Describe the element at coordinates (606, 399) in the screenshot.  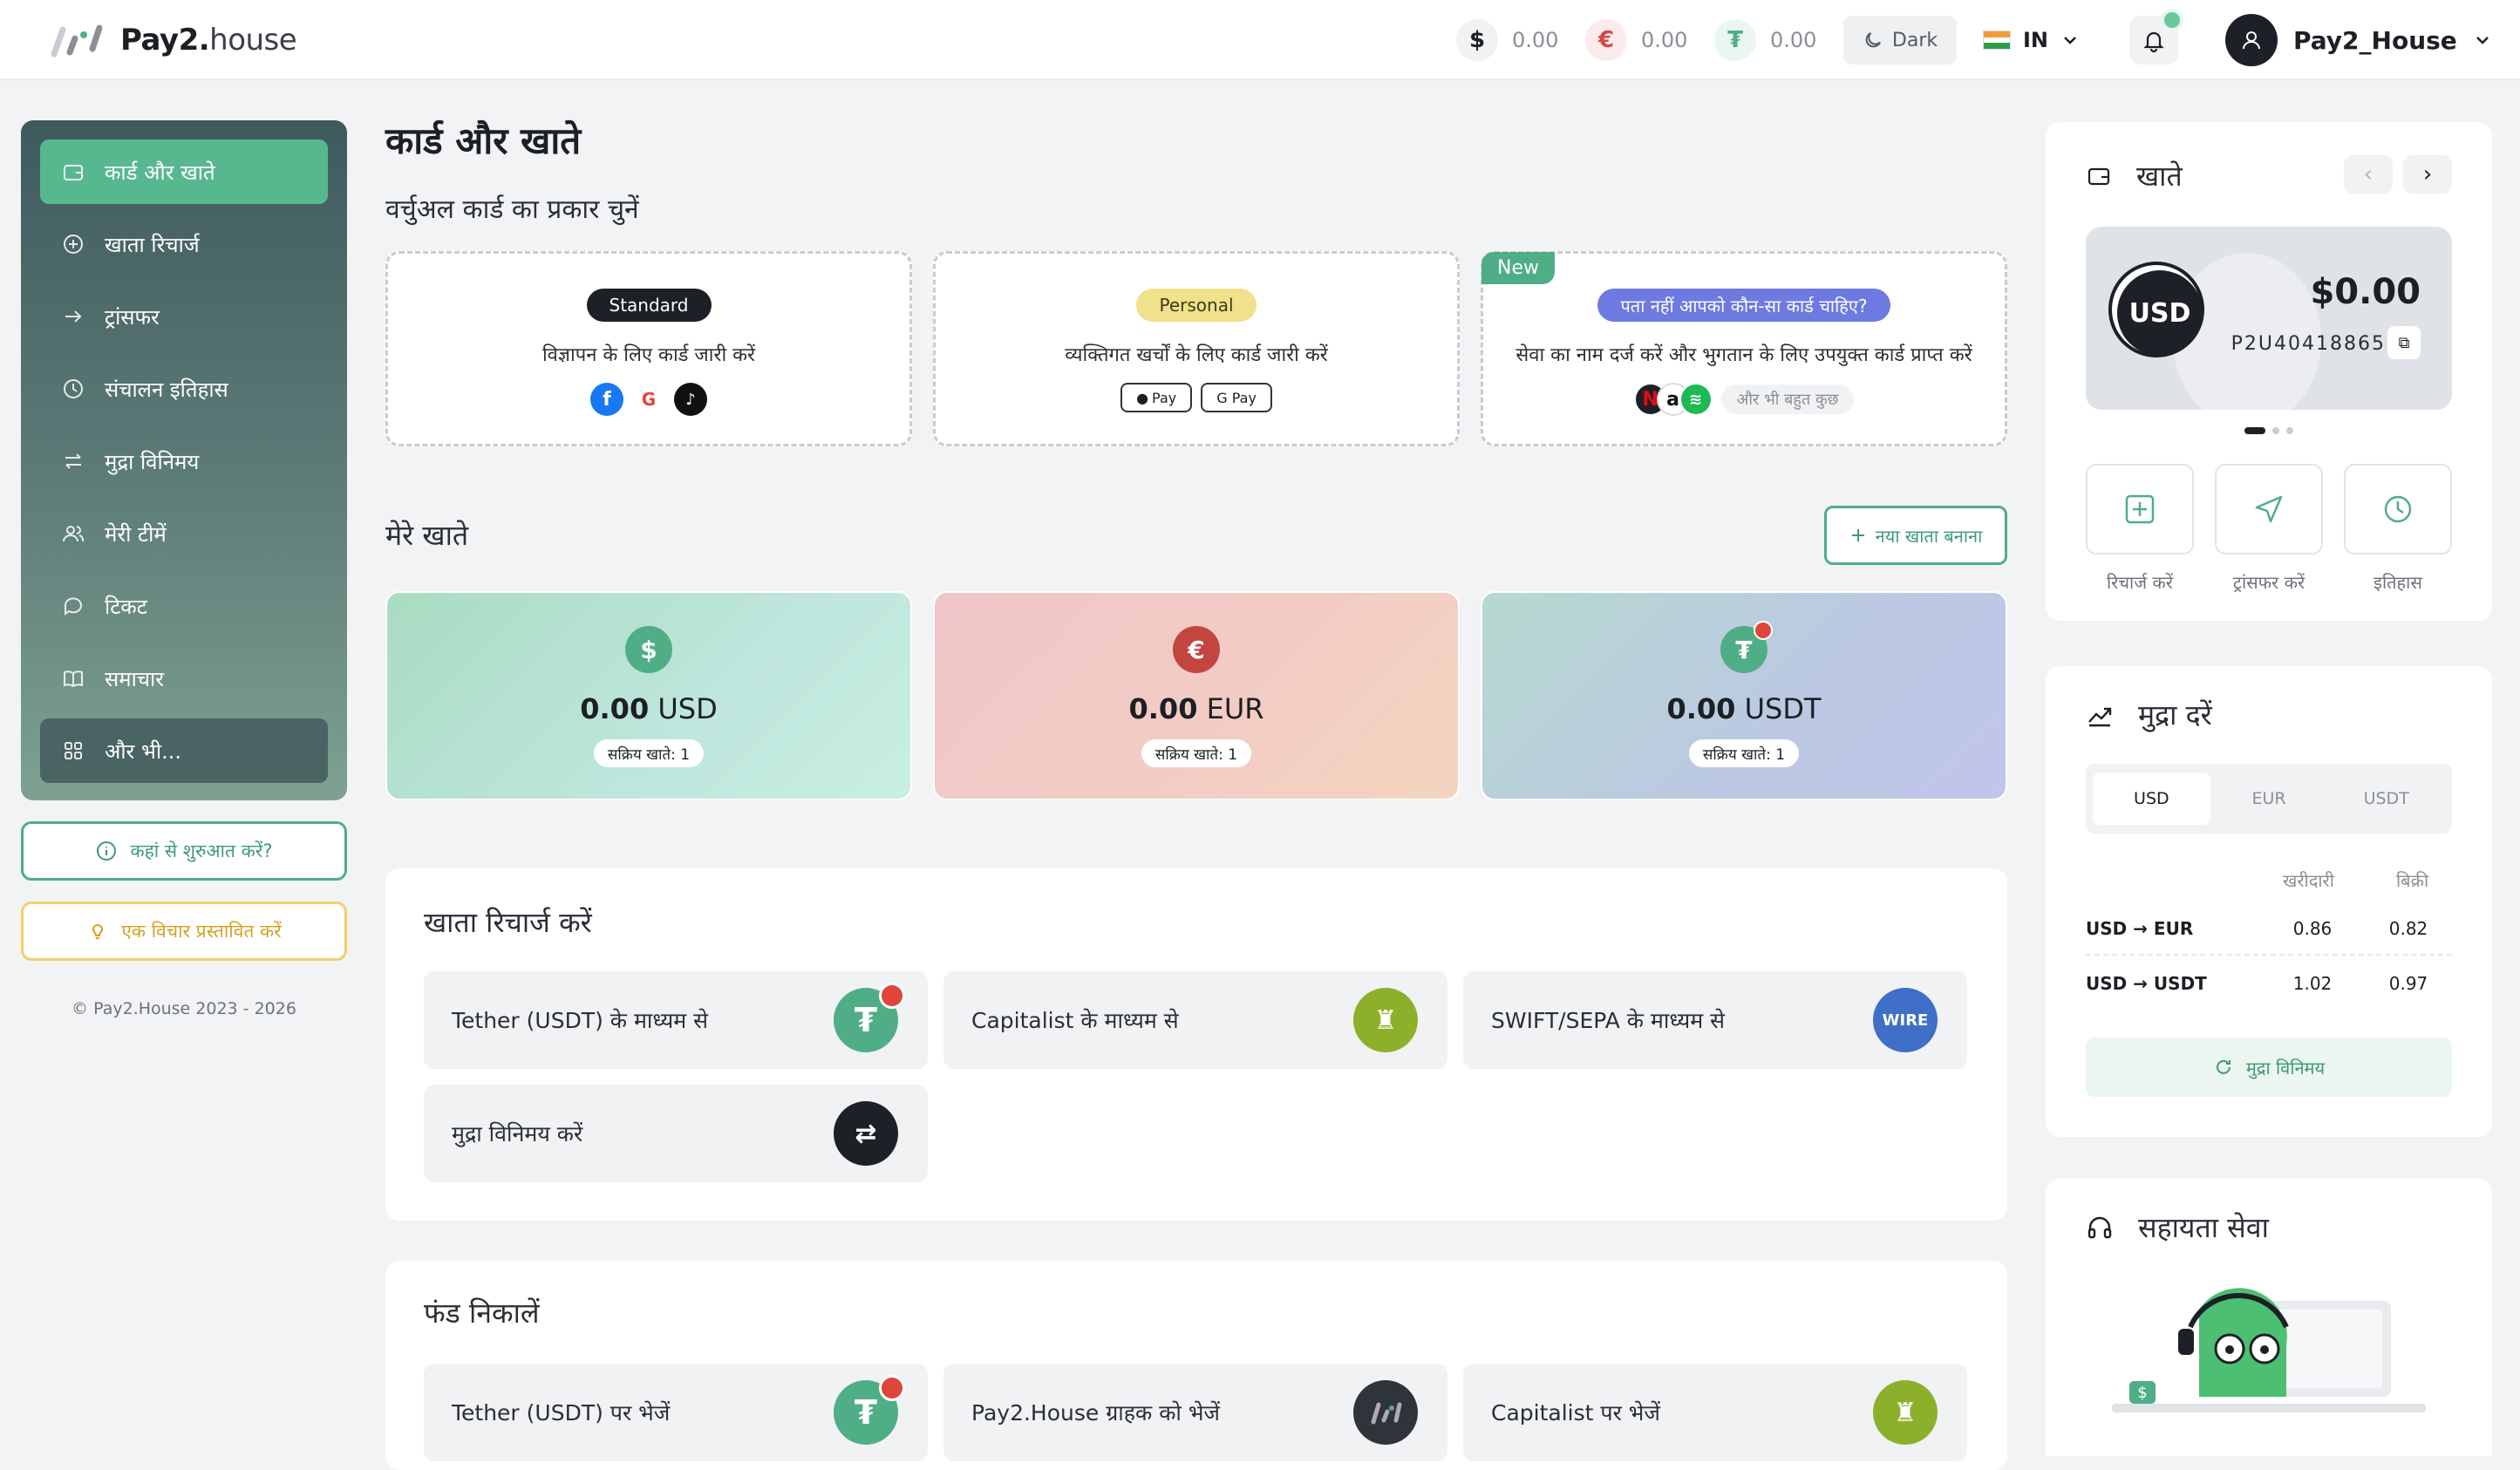
I see `facebook-icon: f` at that location.